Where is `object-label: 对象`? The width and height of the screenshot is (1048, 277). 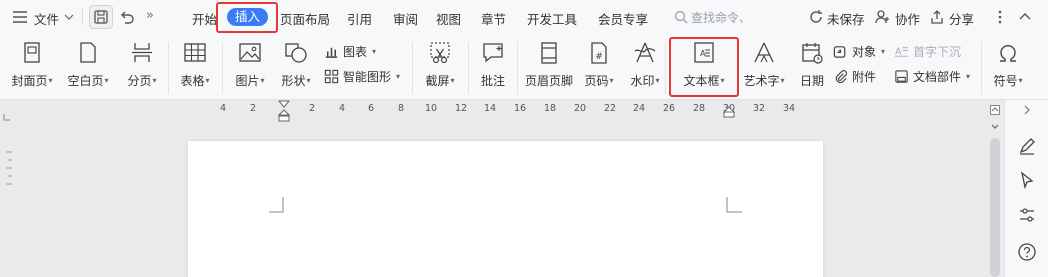
object-label: 对象 is located at coordinates (864, 51).